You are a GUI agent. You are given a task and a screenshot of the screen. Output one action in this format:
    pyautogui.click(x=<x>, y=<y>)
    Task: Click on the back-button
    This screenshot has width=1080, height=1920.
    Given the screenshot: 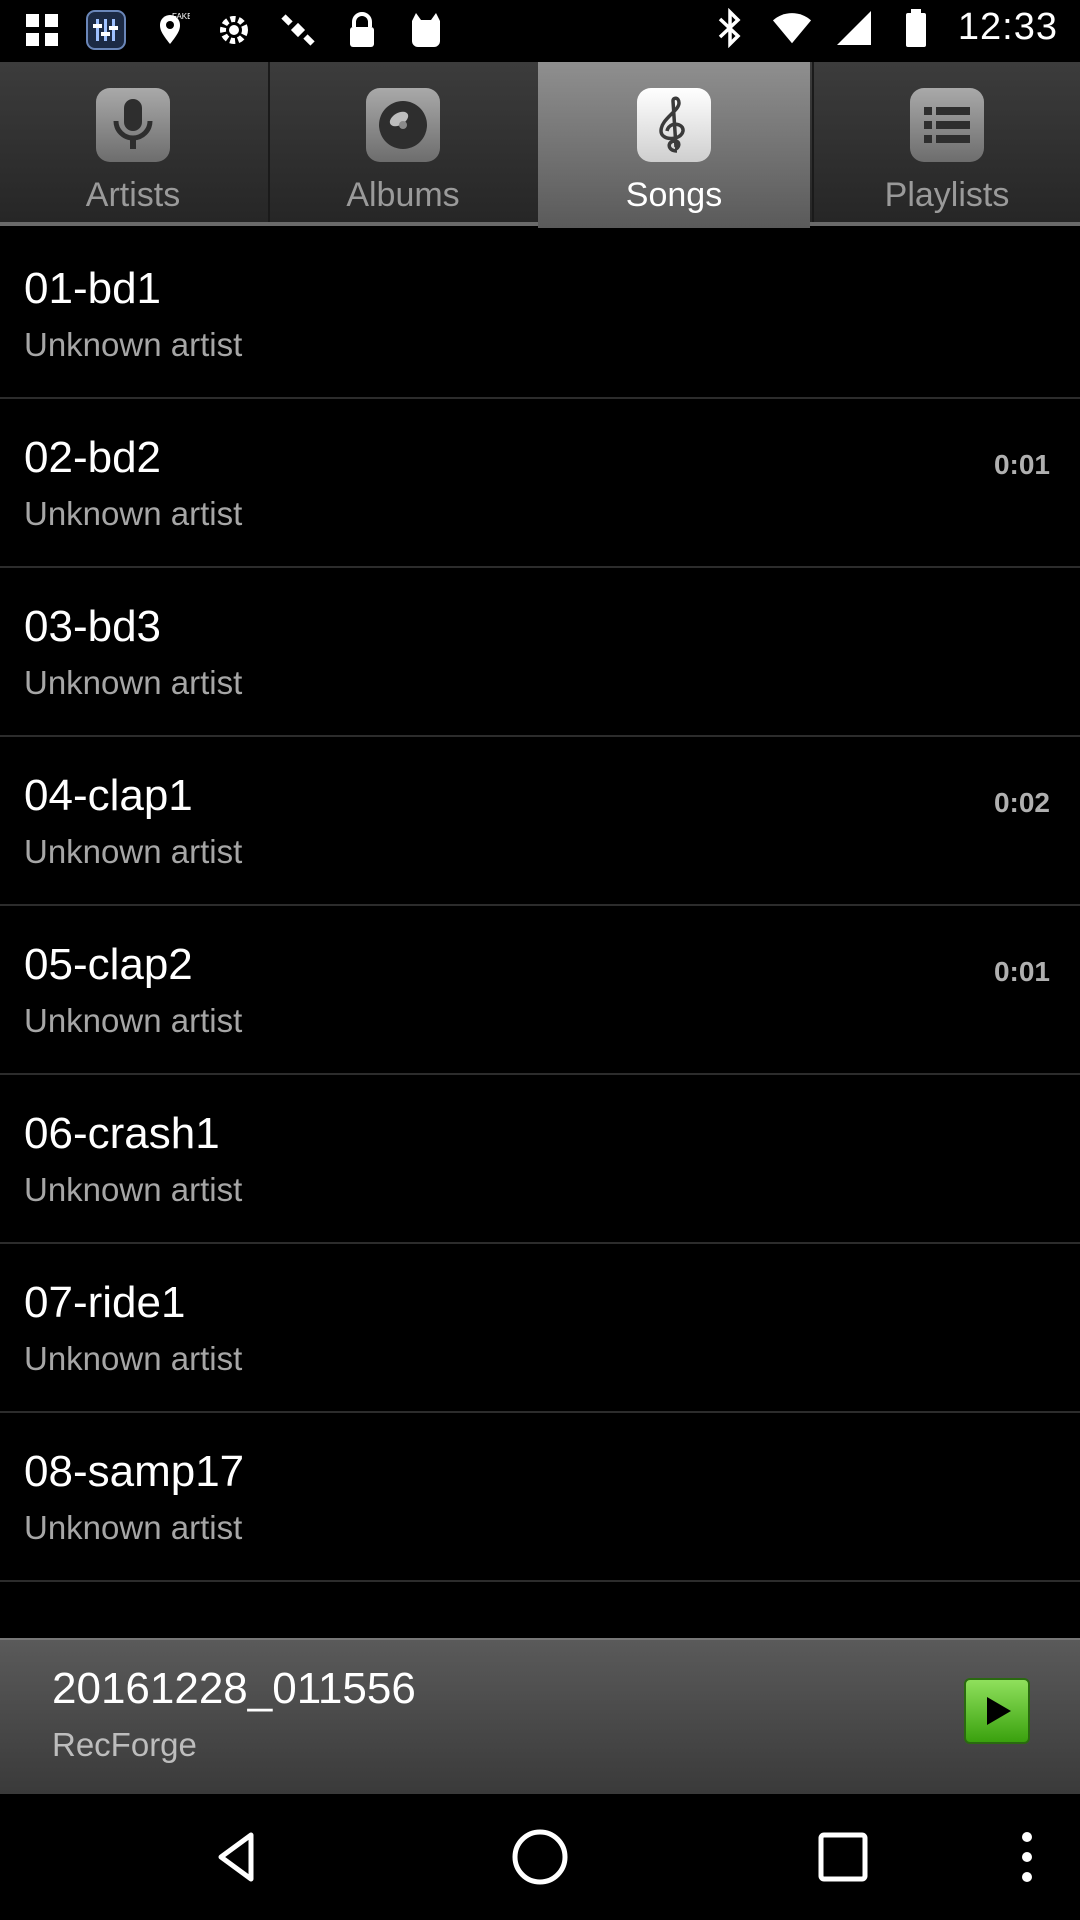 What is the action you would take?
    pyautogui.click(x=237, y=1857)
    